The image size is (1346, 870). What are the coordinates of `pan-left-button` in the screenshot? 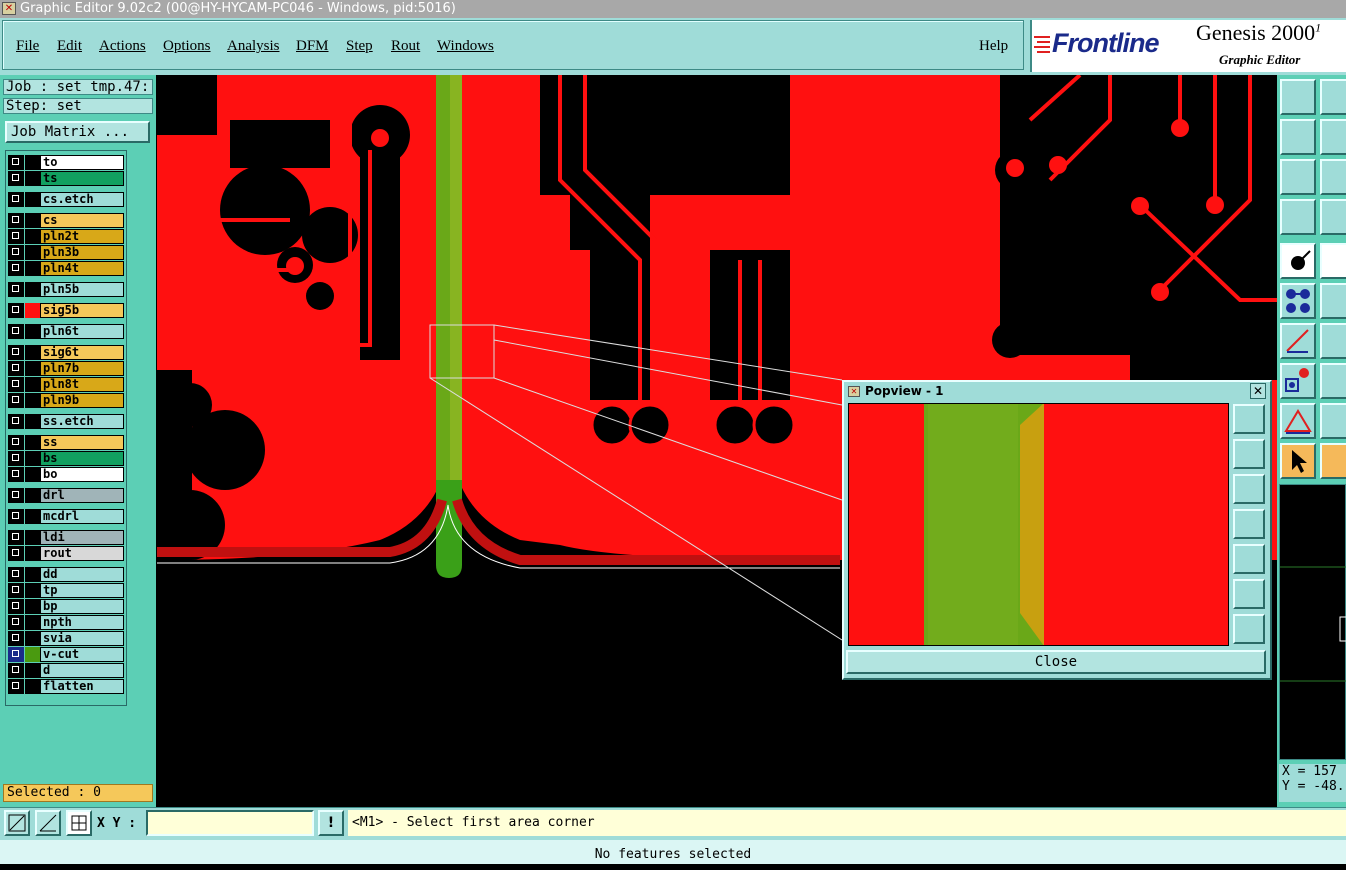 It's located at (1298, 137).